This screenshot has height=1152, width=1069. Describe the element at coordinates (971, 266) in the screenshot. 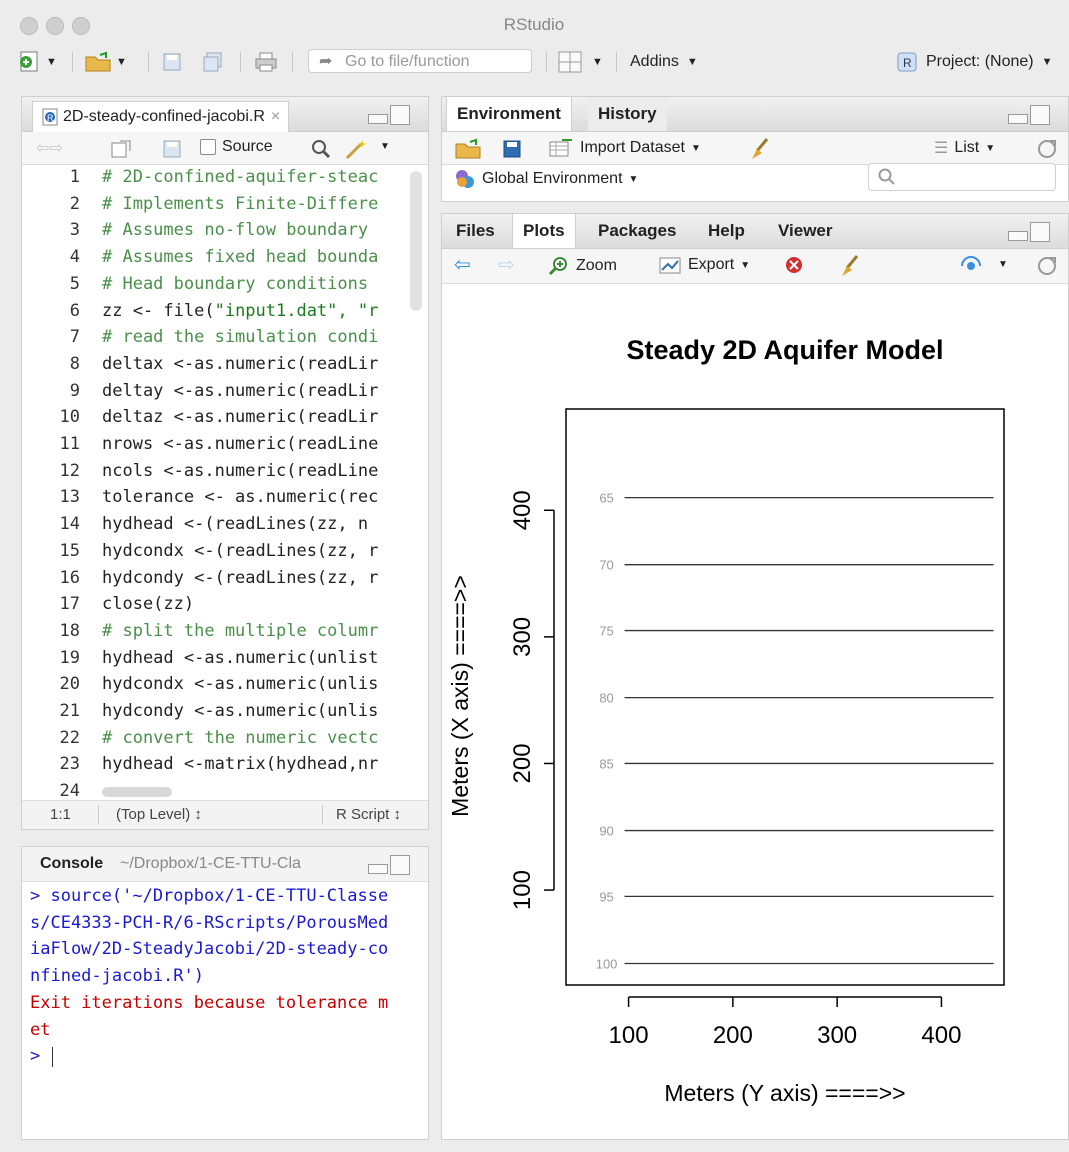

I see `publish-icon` at that location.